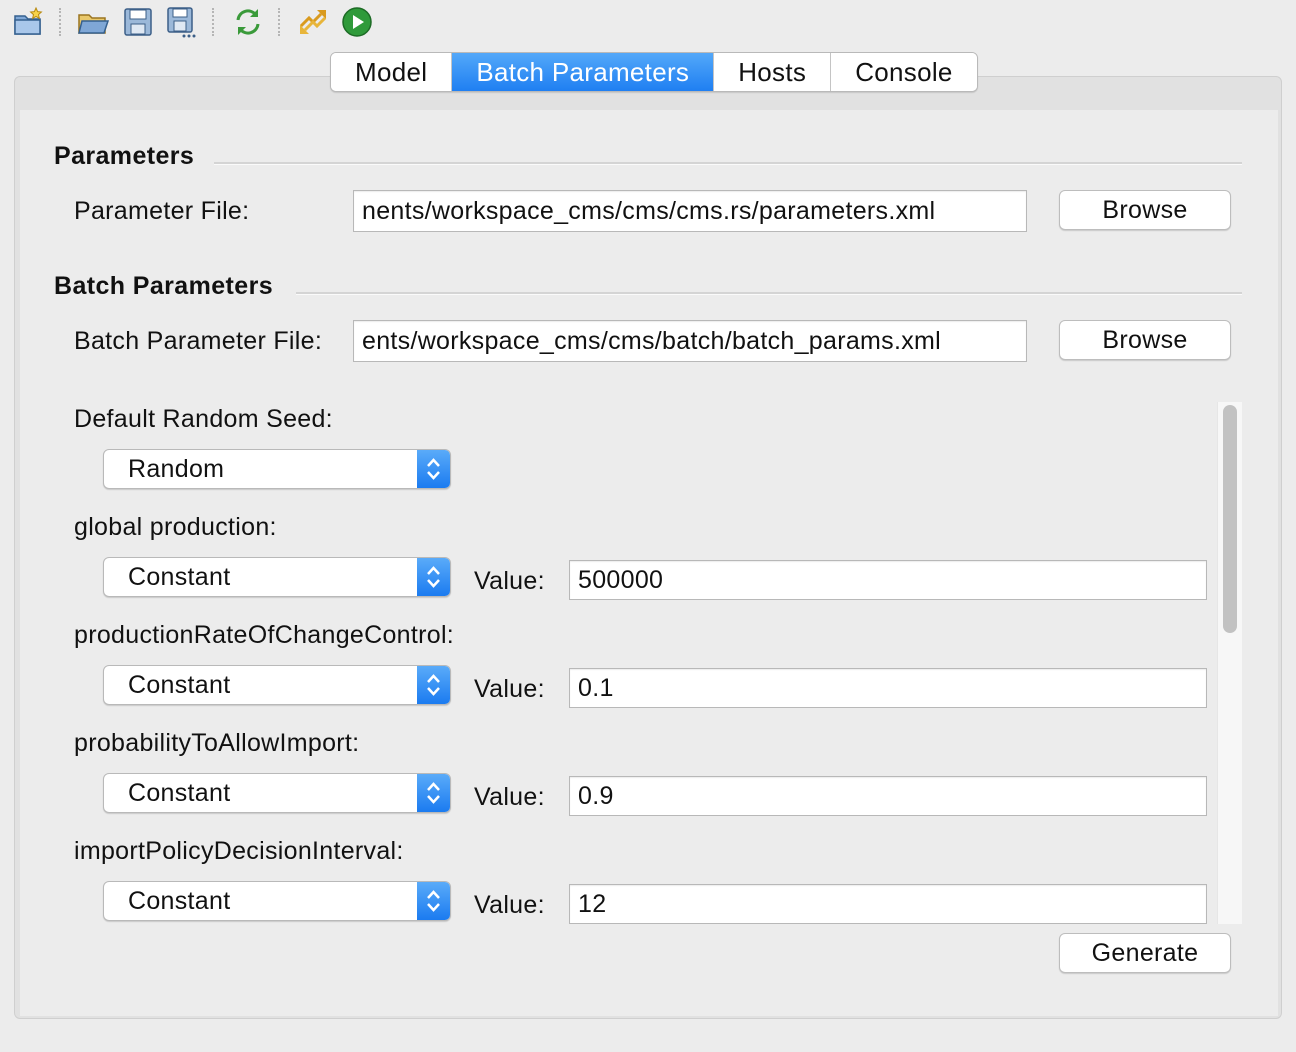 The height and width of the screenshot is (1052, 1296). Describe the element at coordinates (313, 22) in the screenshot. I see `run-batch-icon` at that location.